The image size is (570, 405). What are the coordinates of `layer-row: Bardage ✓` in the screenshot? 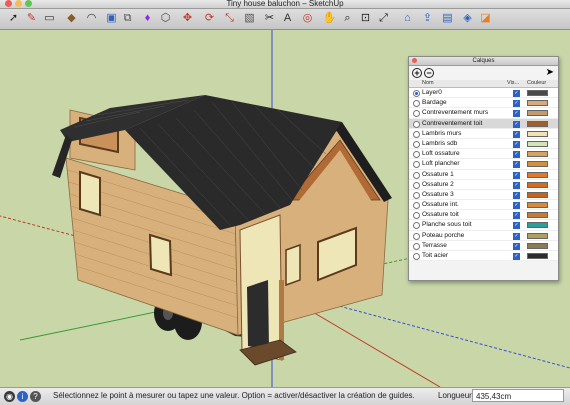 It's located at (483, 103).